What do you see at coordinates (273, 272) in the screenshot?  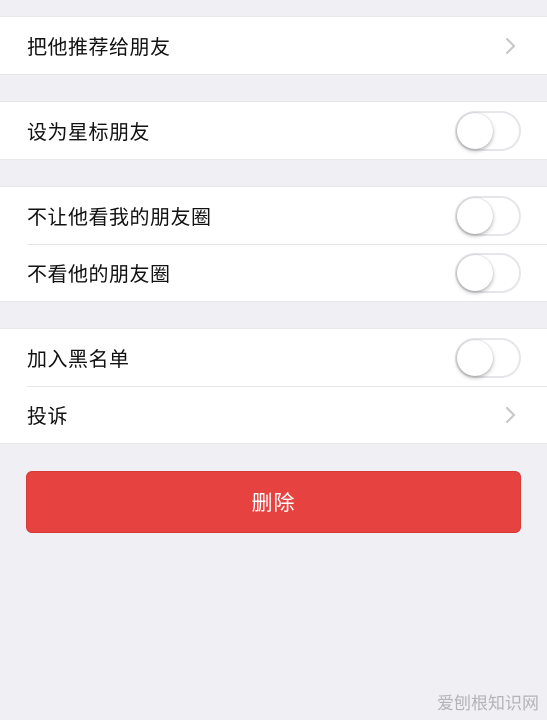 I see `hide-his-moments-cell: 不看他的朋友圈` at bounding box center [273, 272].